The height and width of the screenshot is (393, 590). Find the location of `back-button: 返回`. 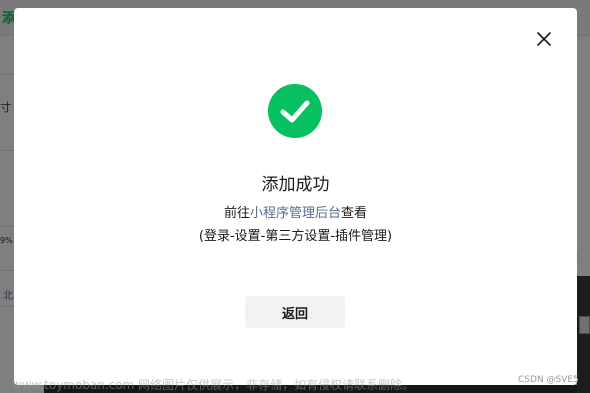

back-button: 返回 is located at coordinates (295, 312).